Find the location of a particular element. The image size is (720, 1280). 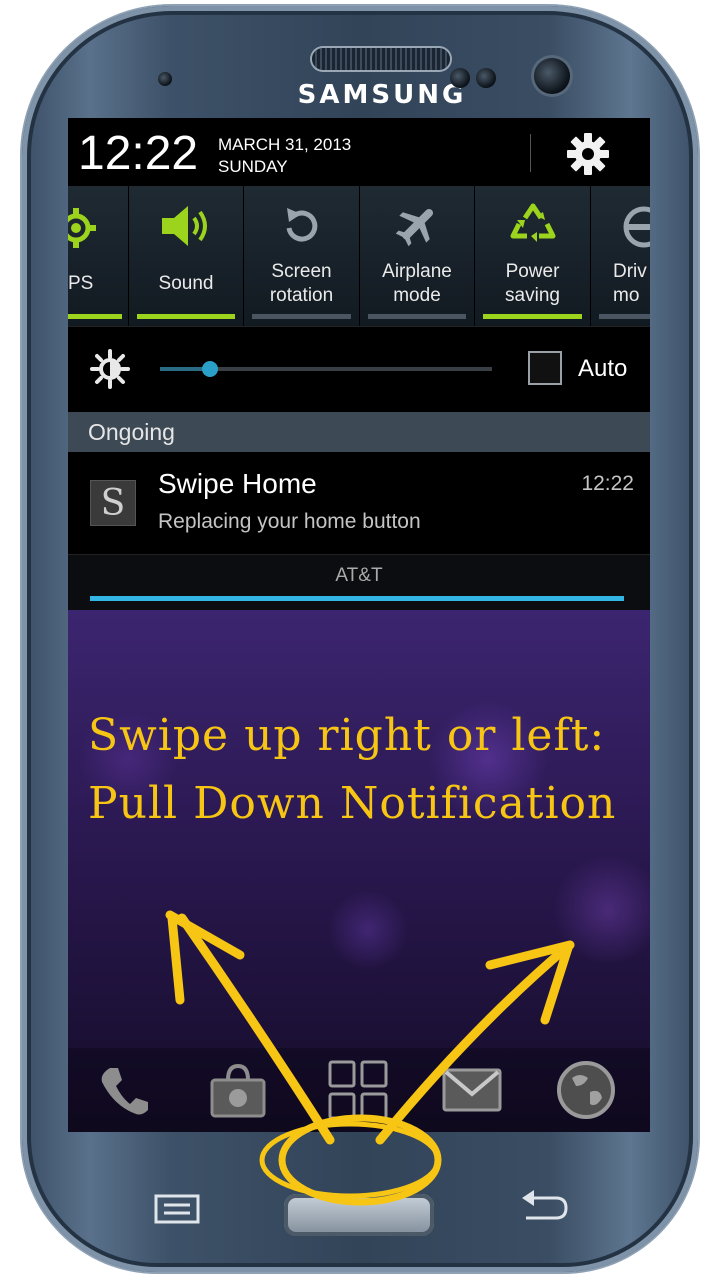

email-icon is located at coordinates (472, 1090).